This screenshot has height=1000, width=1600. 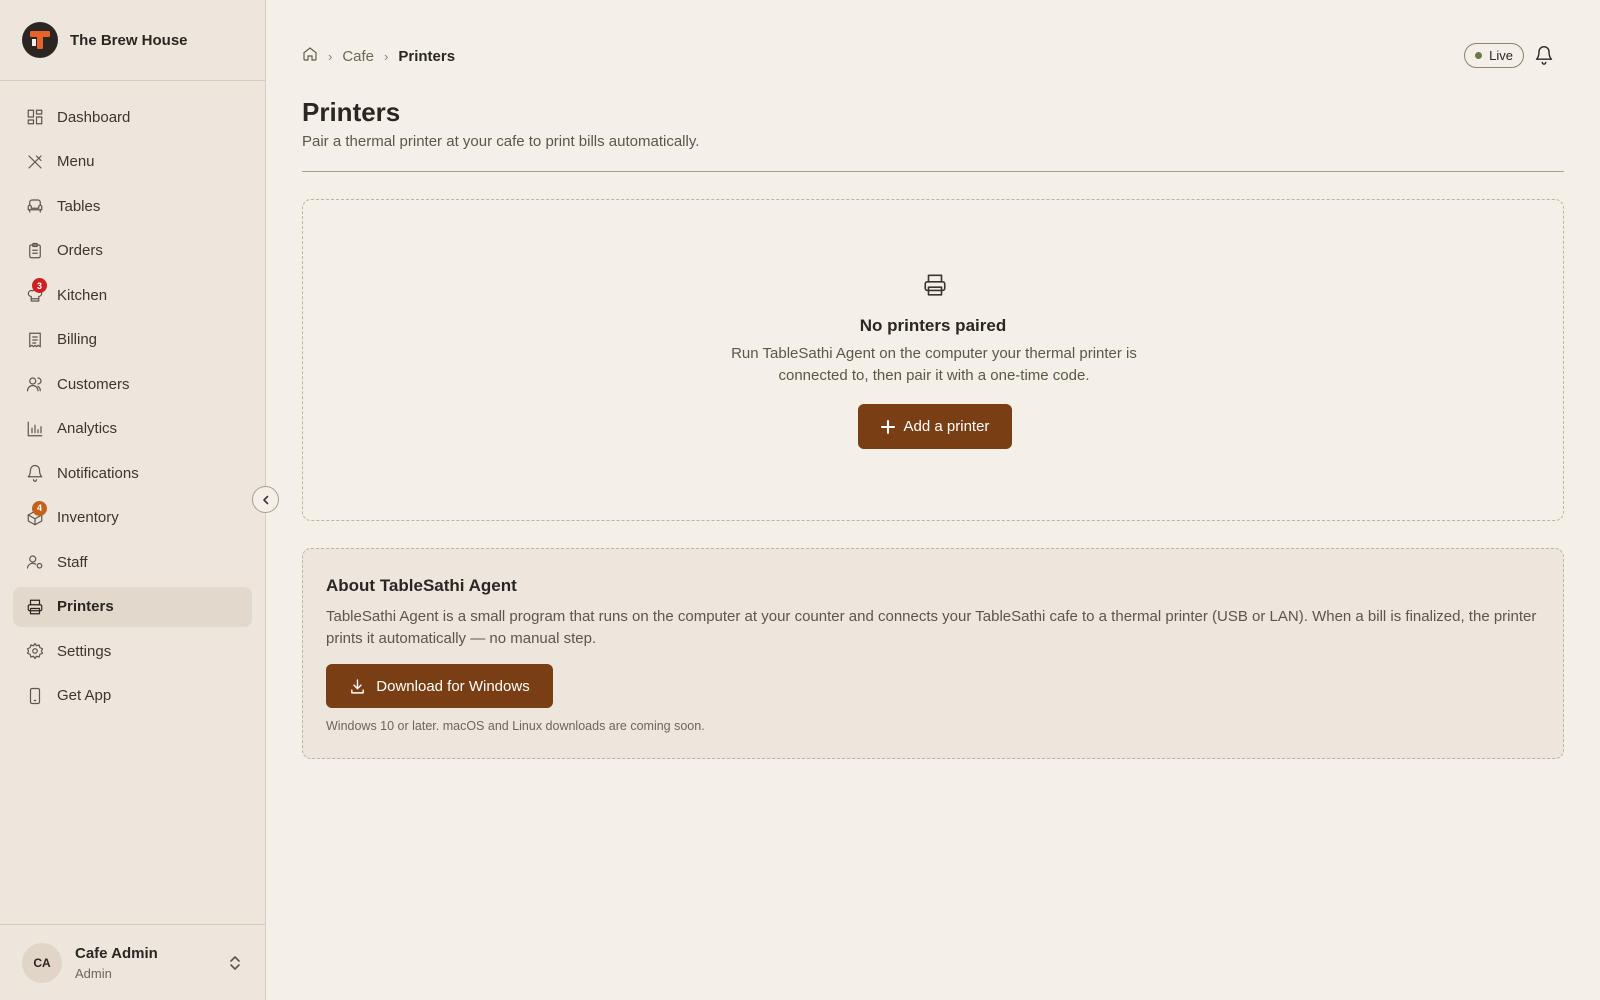 I want to click on avatar: CA, so click(x=42, y=962).